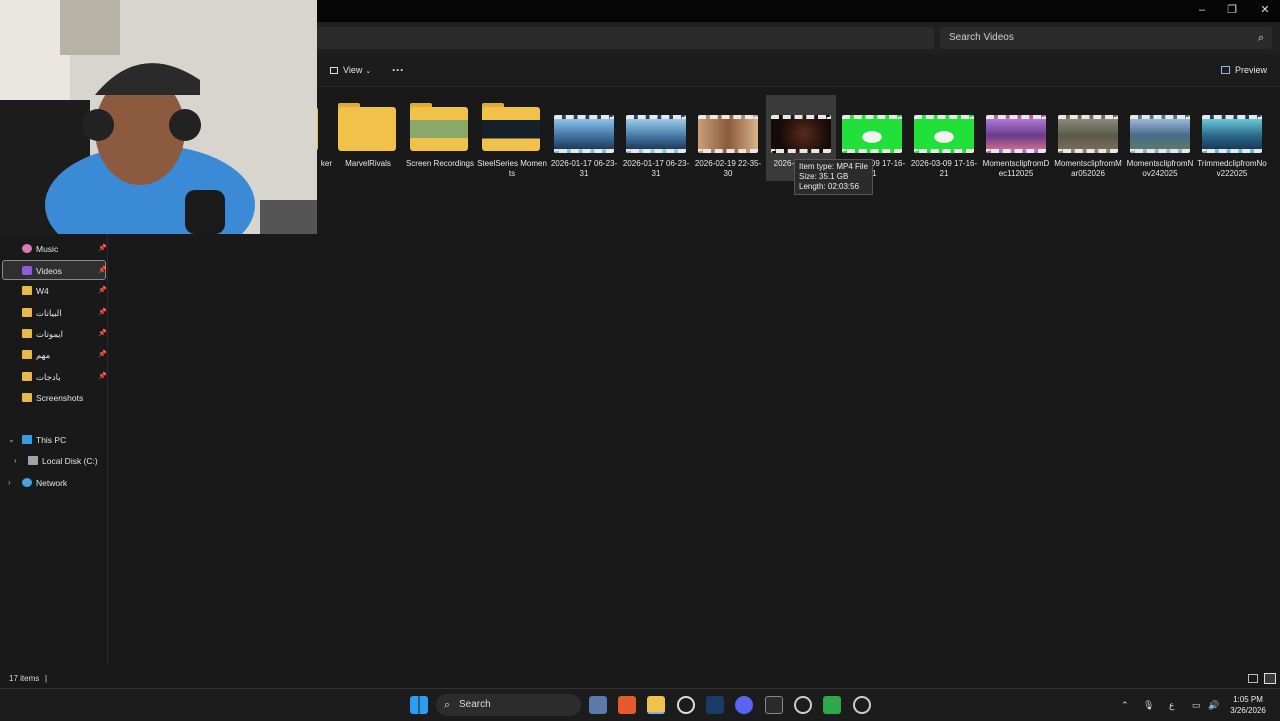 This screenshot has height=721, width=1280. I want to click on chevron-up-icon: ⌃, so click(1125, 705).